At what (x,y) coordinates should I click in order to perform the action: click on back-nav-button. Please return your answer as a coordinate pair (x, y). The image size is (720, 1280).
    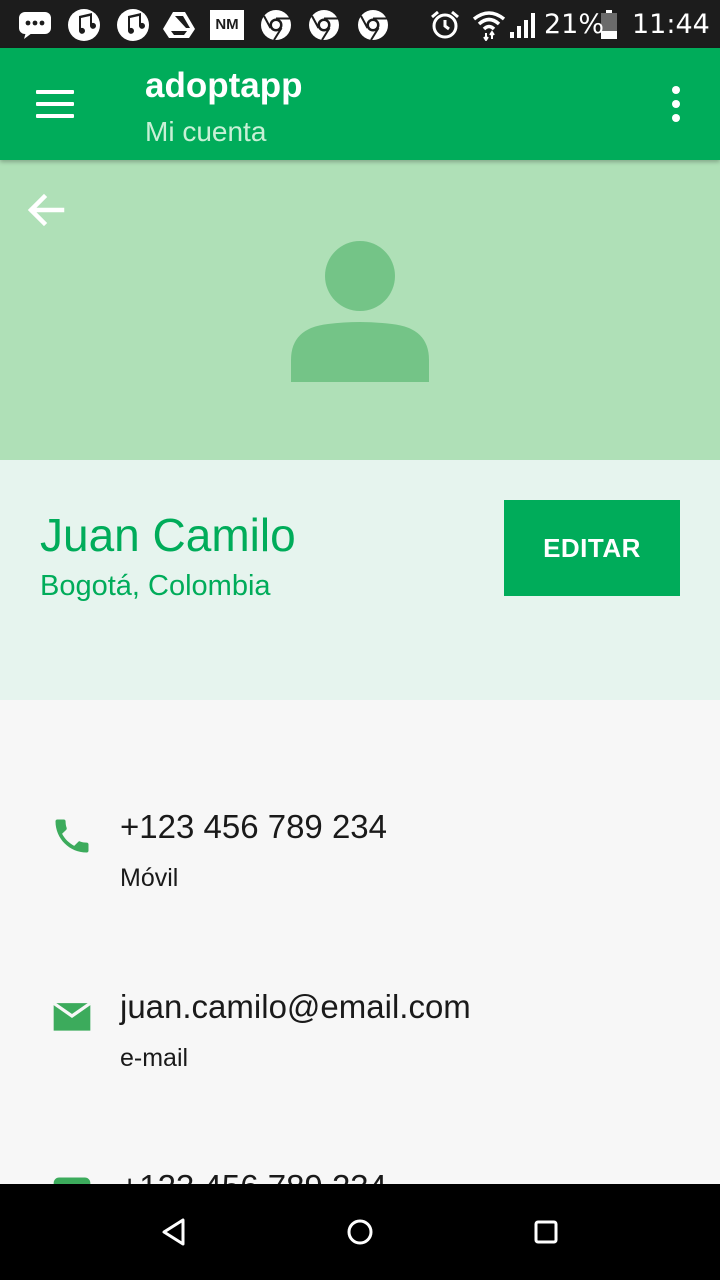
    Looking at the image, I should click on (174, 1232).